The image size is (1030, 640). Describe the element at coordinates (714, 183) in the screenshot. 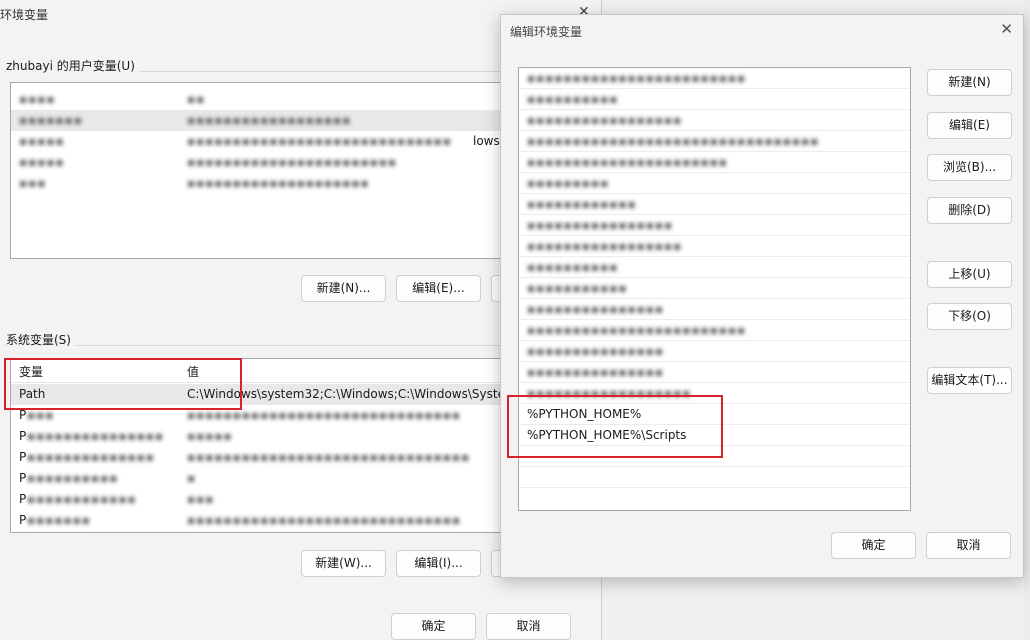

I see `list-item: ▪▪▪▪▪▪▪▪▪` at that location.